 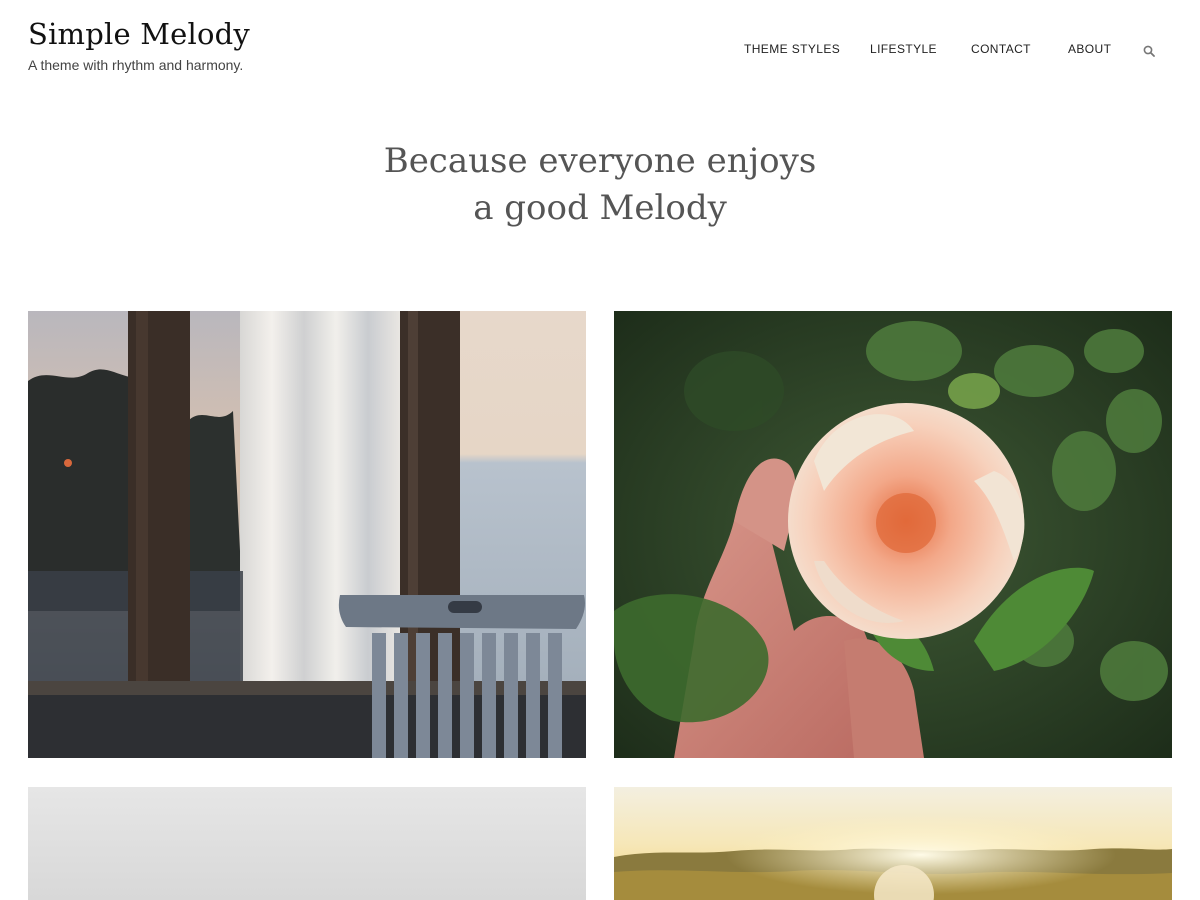 I want to click on nav-item-lifestyle: LIFESTYLE, so click(x=903, y=49).